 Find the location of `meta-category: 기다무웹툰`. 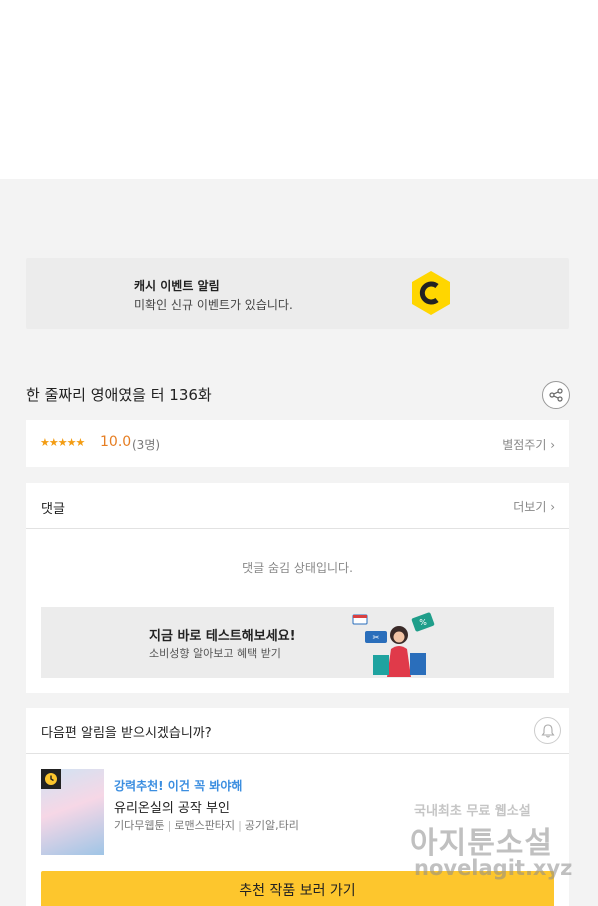

meta-category: 기다무웹툰 is located at coordinates (139, 825).